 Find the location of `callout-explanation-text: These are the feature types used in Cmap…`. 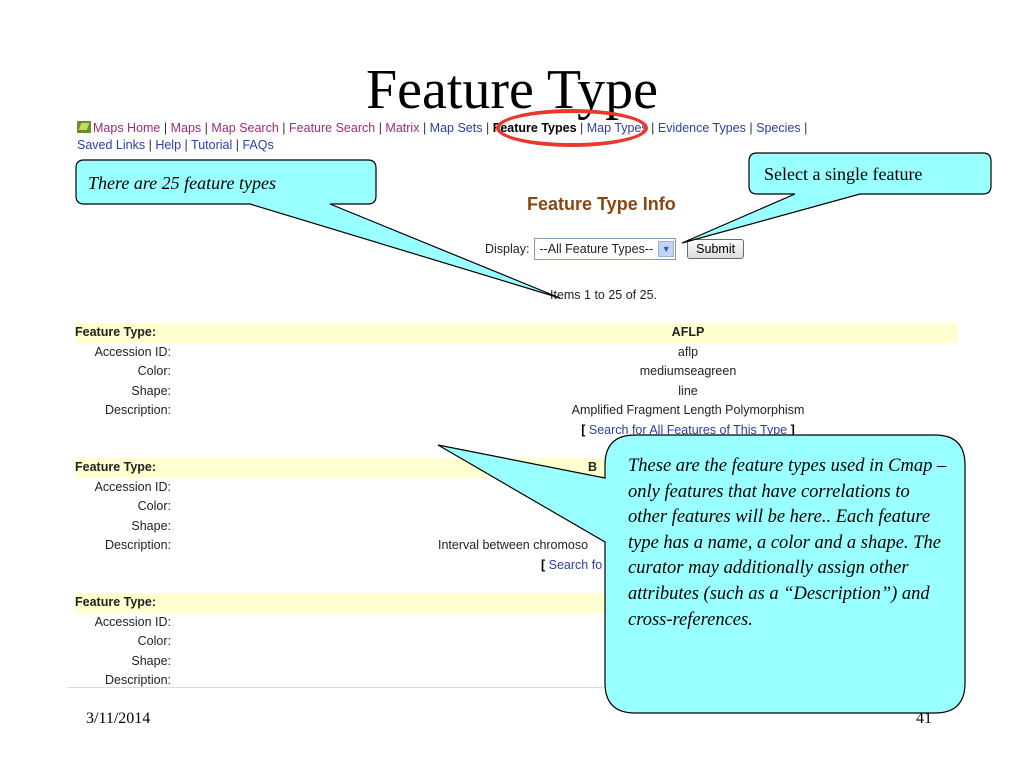

callout-explanation-text: These are the feature types used in Cmap… is located at coordinates (787, 543).